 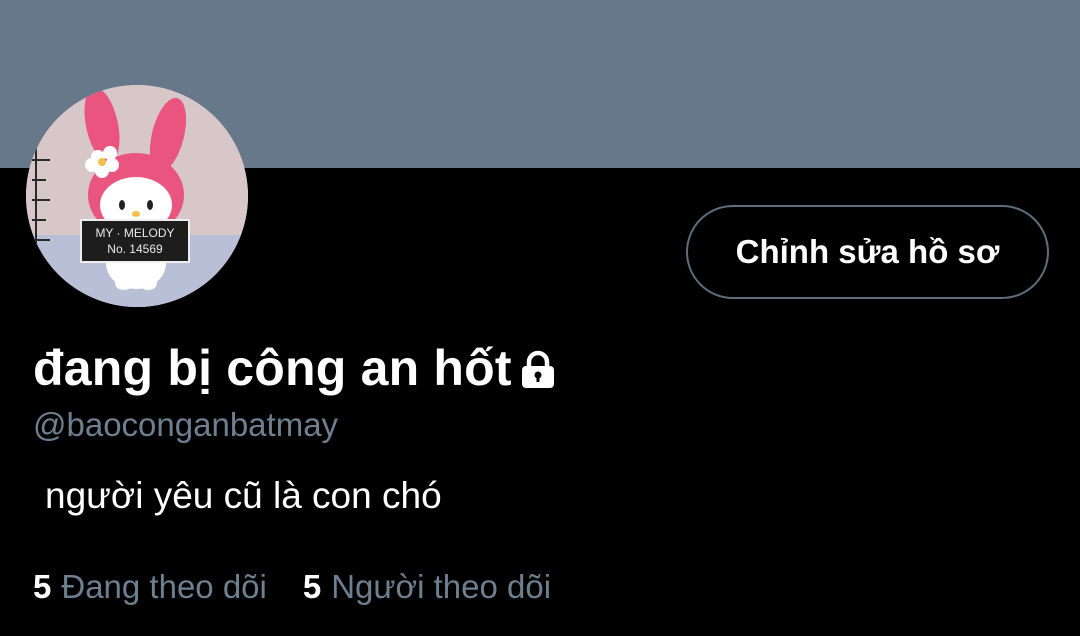 I want to click on following-link: 5 Đang theo dõi, so click(x=150, y=587).